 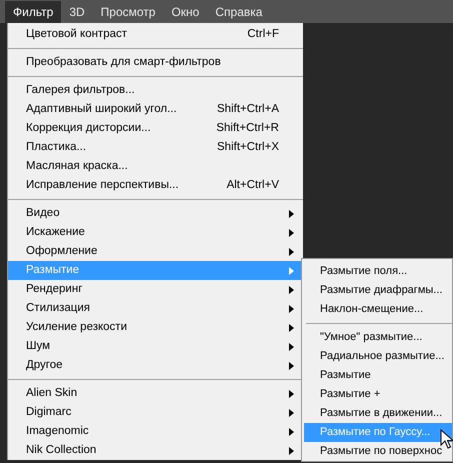 I want to click on menu-bar-item: Окно, so click(x=185, y=11).